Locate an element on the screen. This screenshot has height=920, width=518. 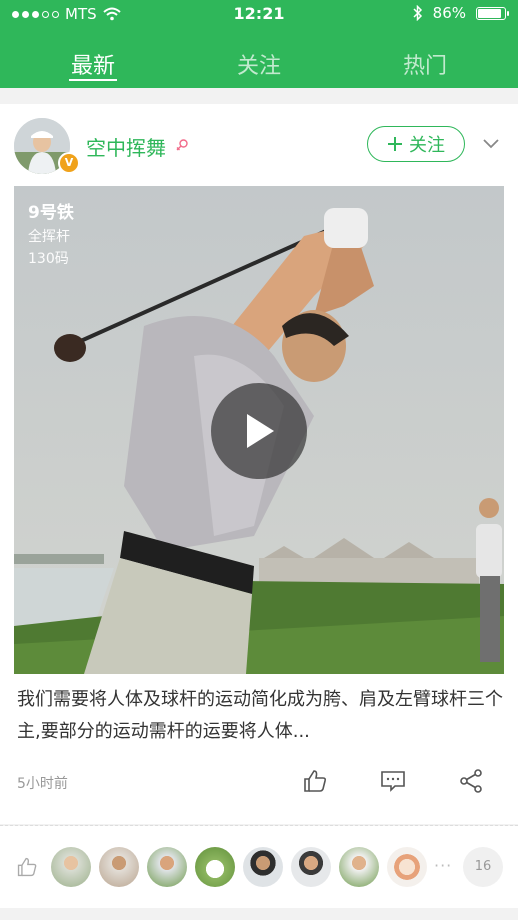
like-small-icon is located at coordinates (27, 867).